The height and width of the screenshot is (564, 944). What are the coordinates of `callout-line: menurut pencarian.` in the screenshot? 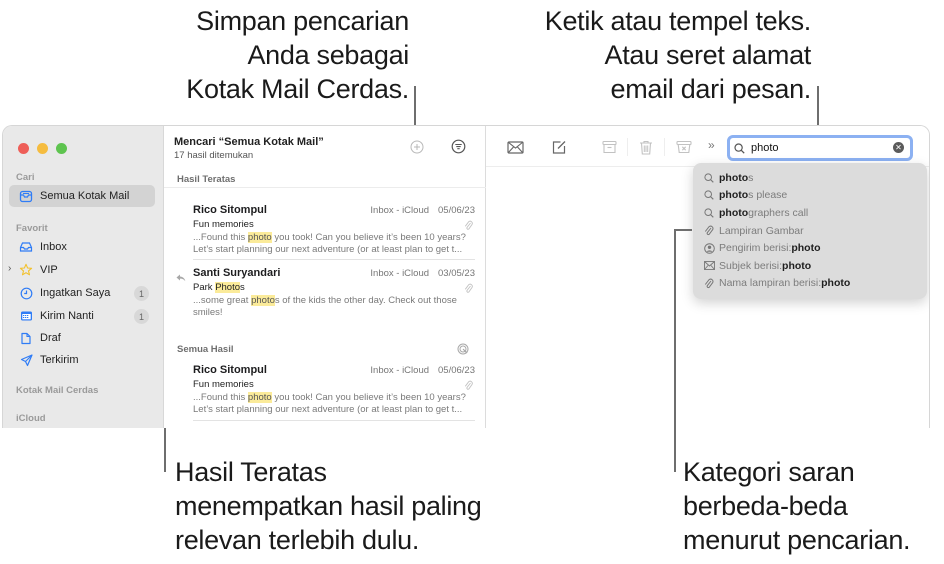 It's located at (797, 540).